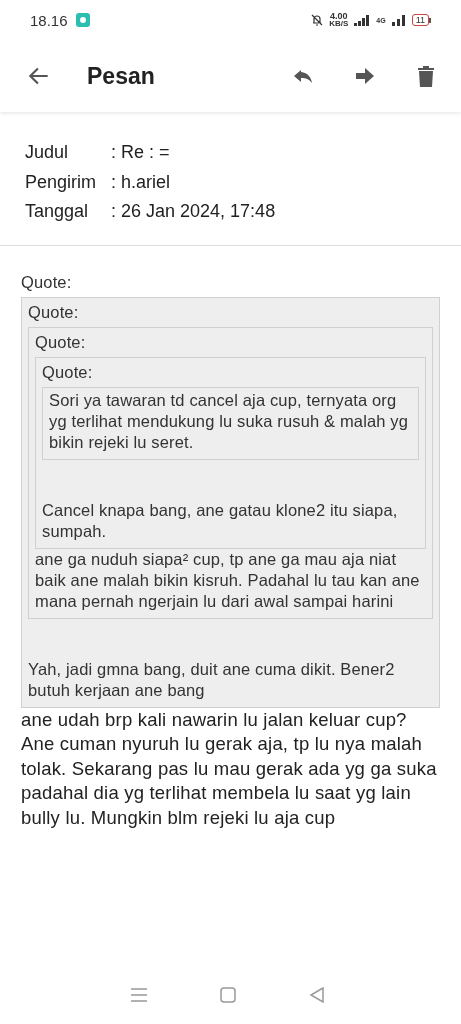 The height and width of the screenshot is (1024, 461). I want to click on quote-text: Sori ya tawaran td cancel aja cup, ternyata org yg terlihat mendukung lu suka rusuh & malah yg bikin rejeki lu seret., so click(229, 421).